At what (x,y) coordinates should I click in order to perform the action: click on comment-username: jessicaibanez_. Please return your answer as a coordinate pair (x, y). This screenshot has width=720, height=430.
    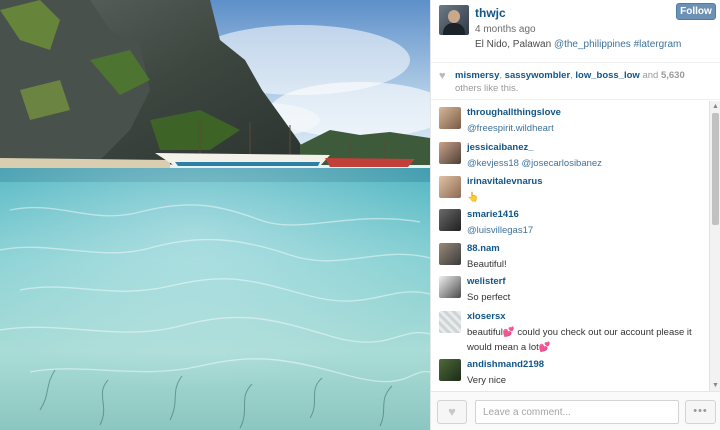
    Looking at the image, I should click on (500, 147).